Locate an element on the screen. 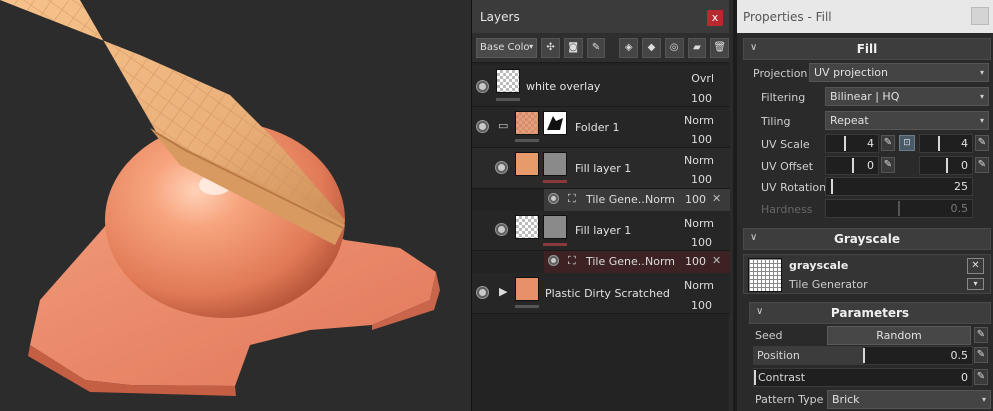 The width and height of the screenshot is (993, 411). resource-card: grayscale Tile Generator ✕ ▾ is located at coordinates (867, 274).